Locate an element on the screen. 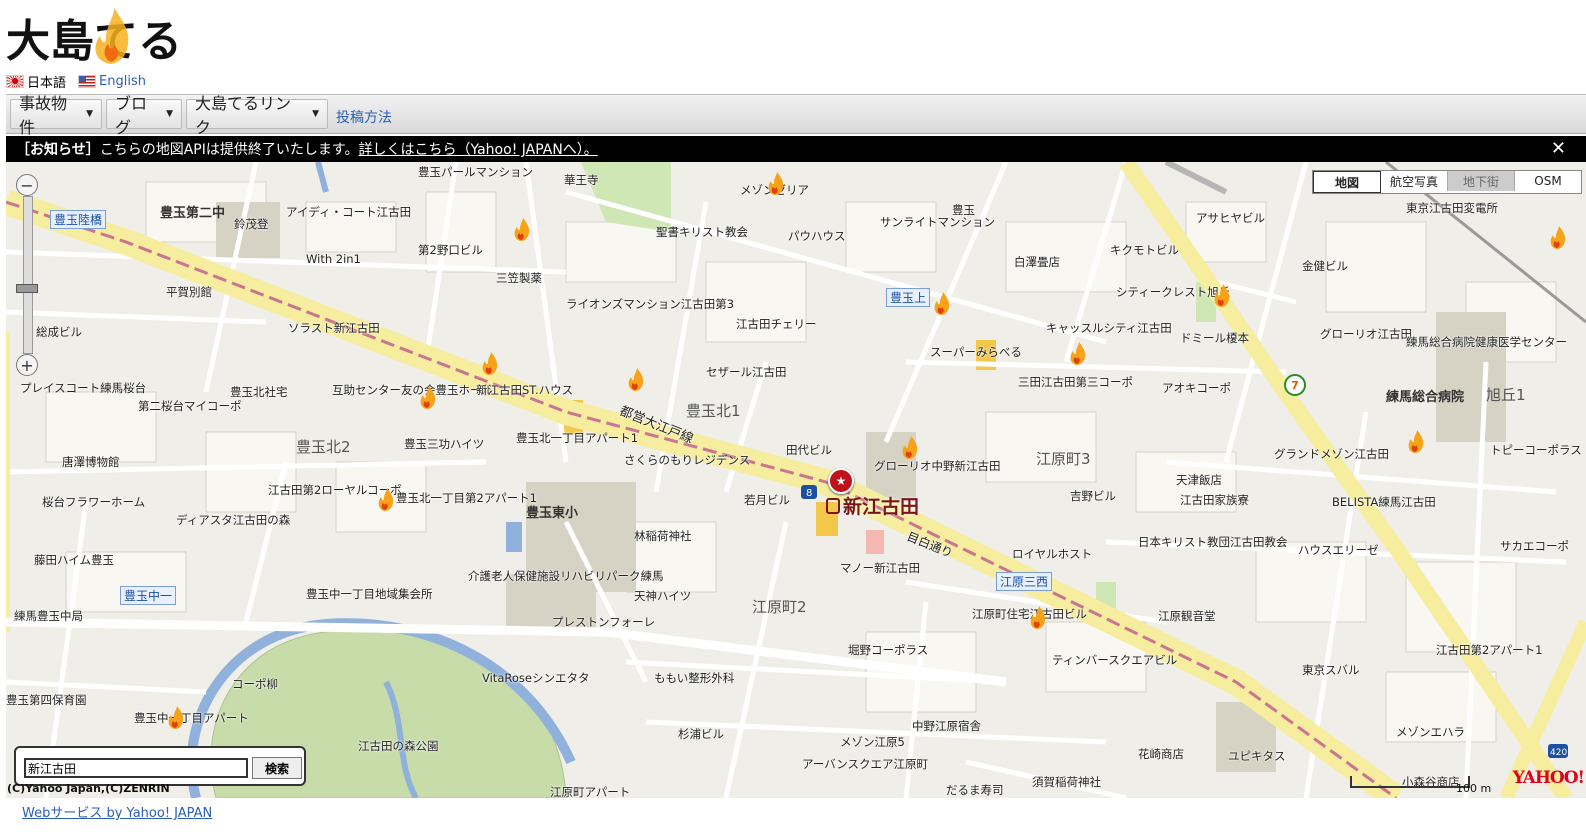 This screenshot has height=834, width=1586. map-poi: ハウスエリーゼ is located at coordinates (1338, 550).